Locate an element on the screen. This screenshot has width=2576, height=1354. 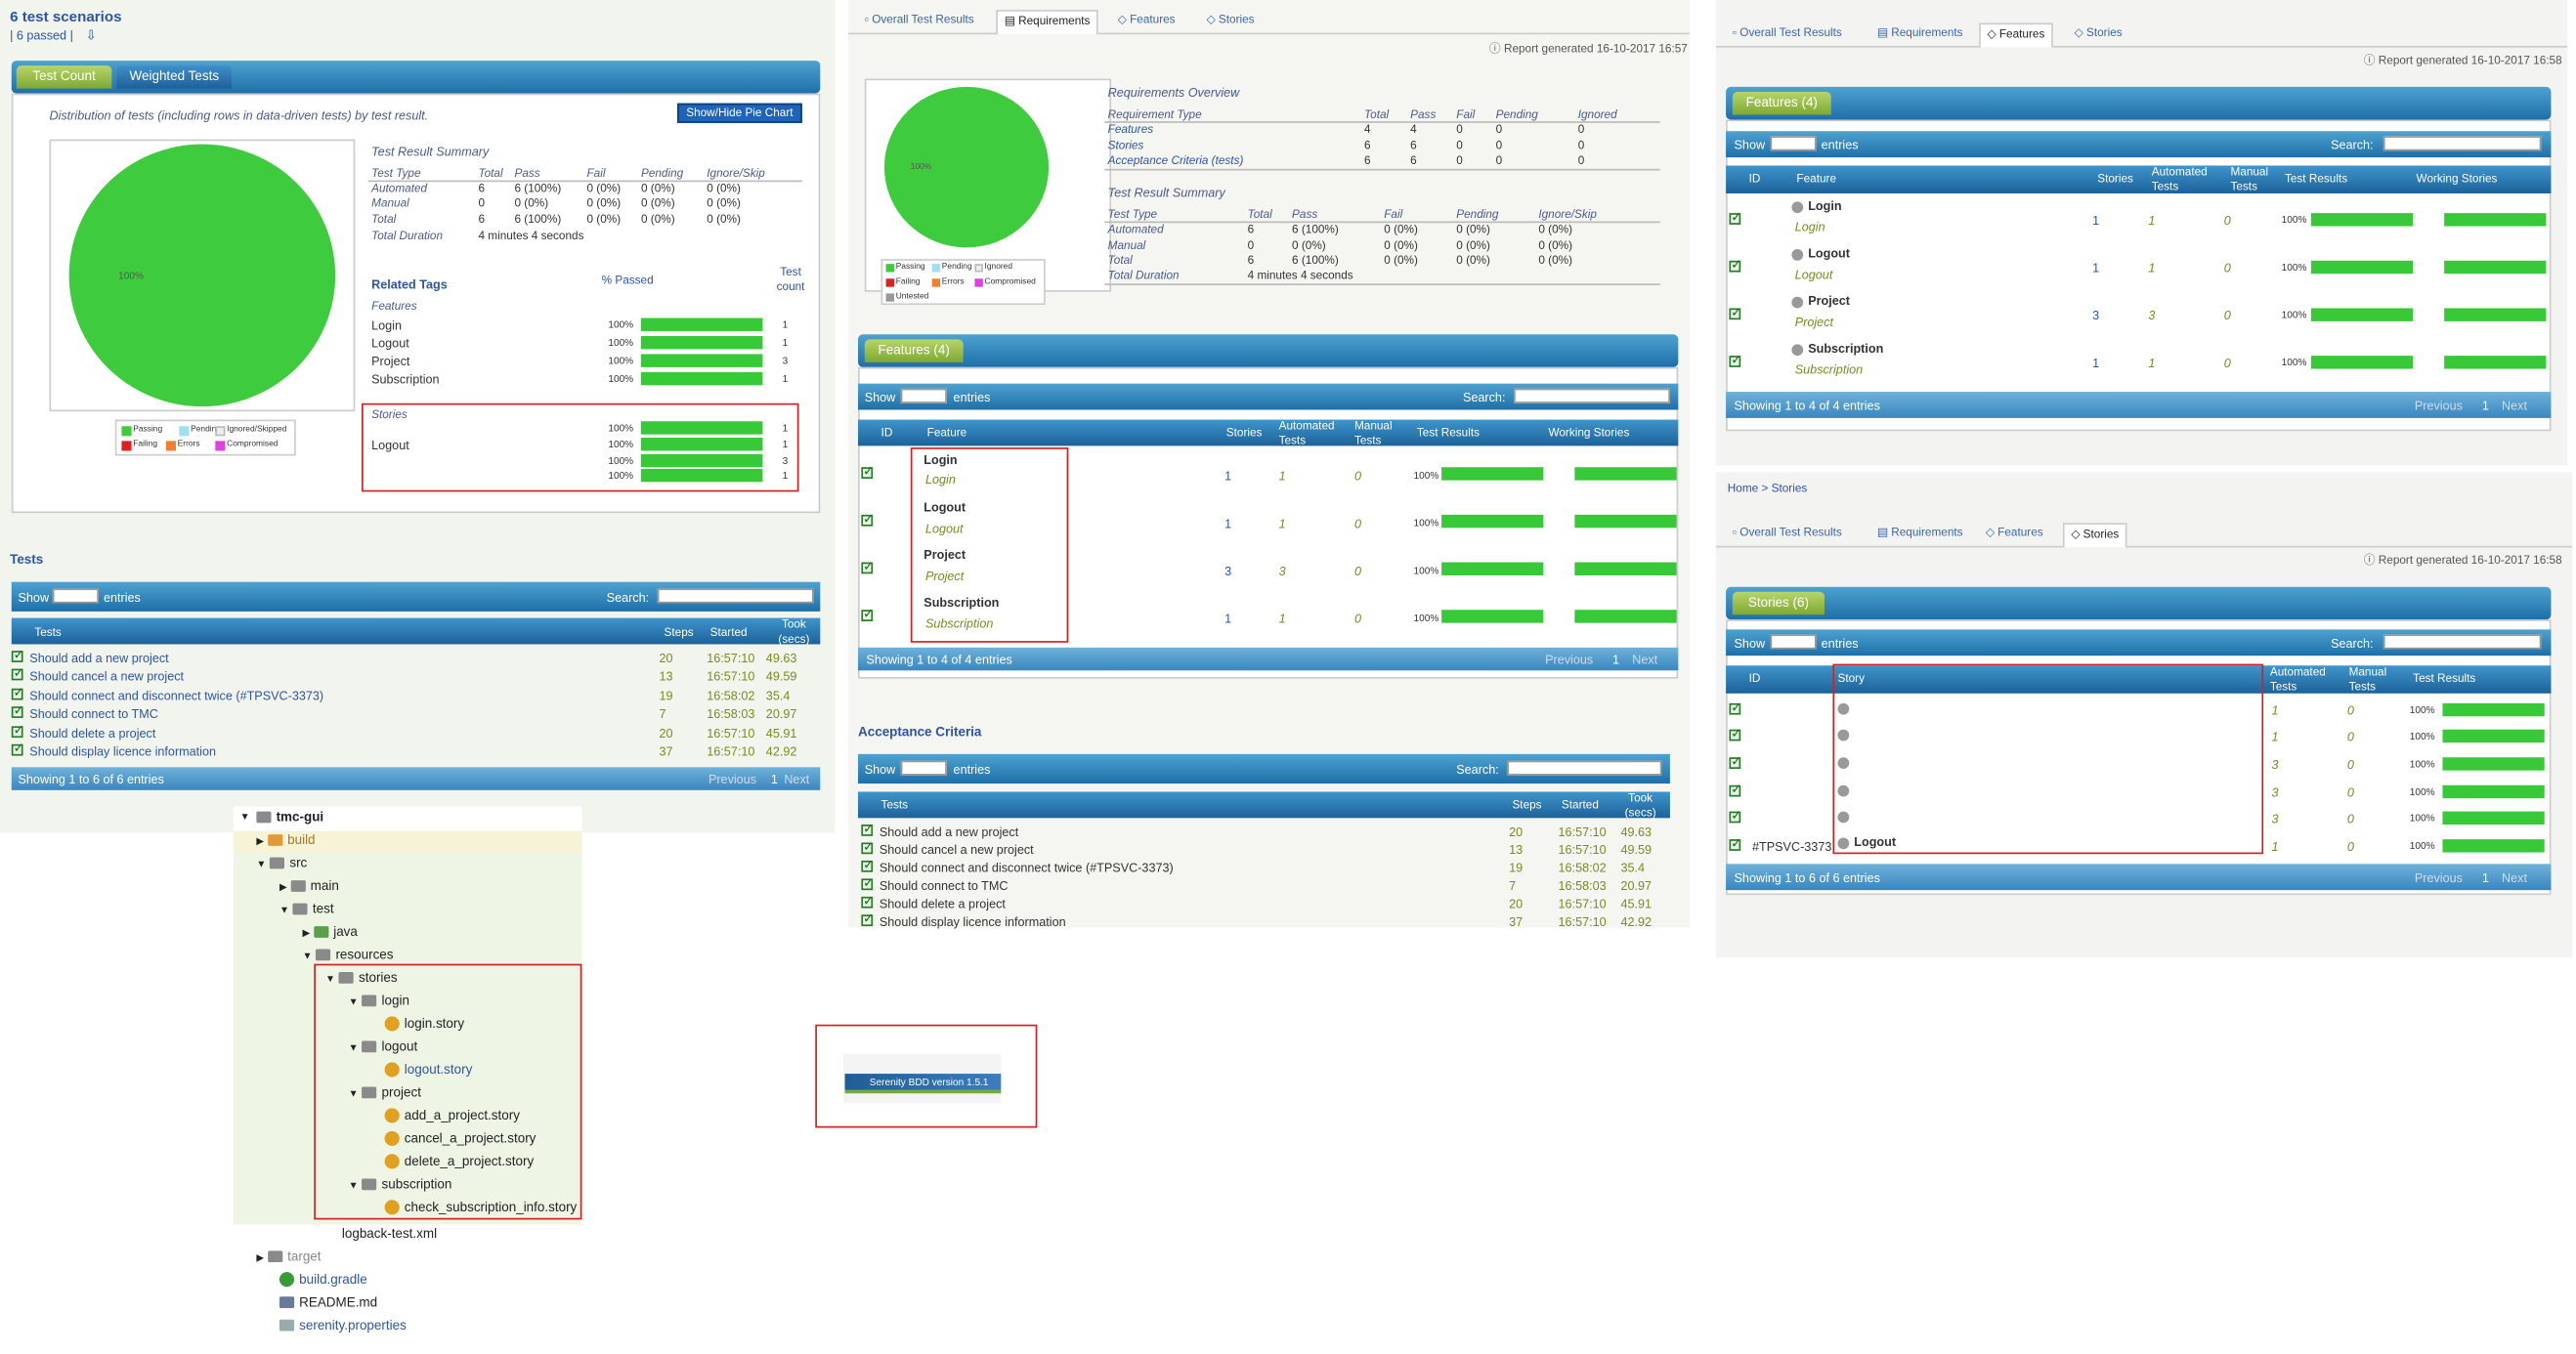
pie-chart is located at coordinates (202, 275).